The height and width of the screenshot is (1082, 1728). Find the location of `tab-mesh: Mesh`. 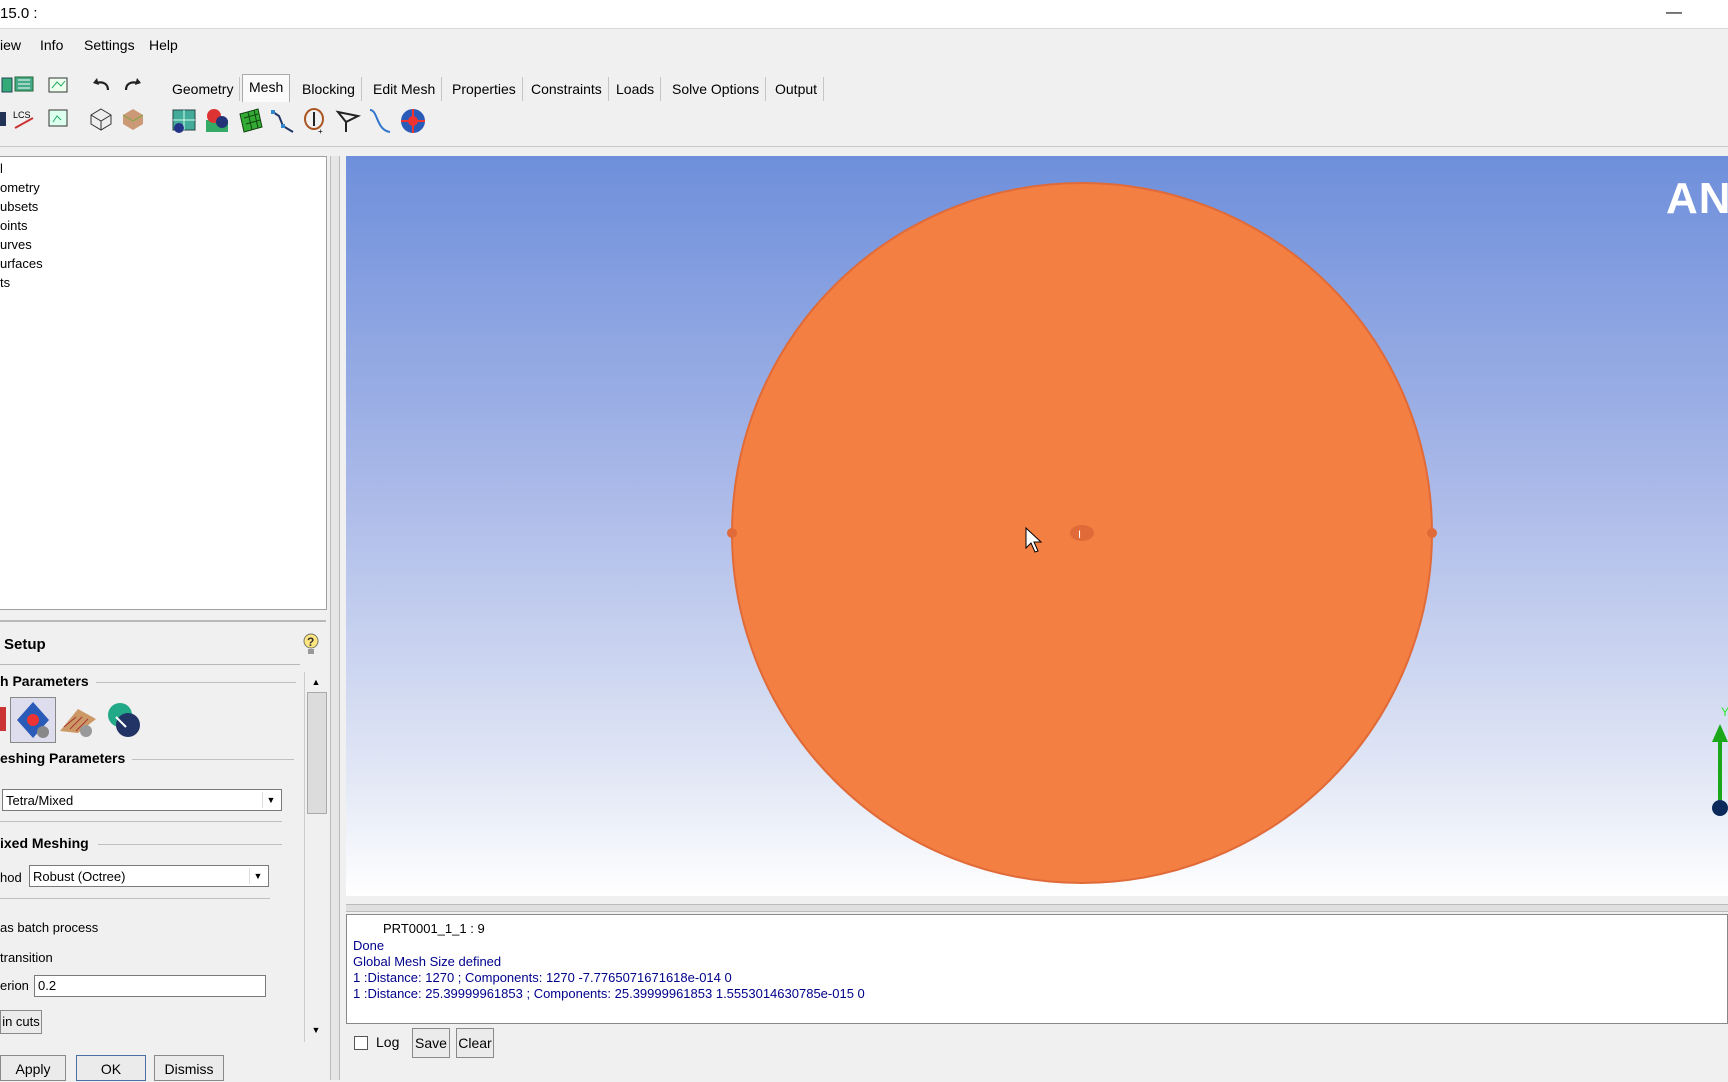

tab-mesh: Mesh is located at coordinates (266, 88).